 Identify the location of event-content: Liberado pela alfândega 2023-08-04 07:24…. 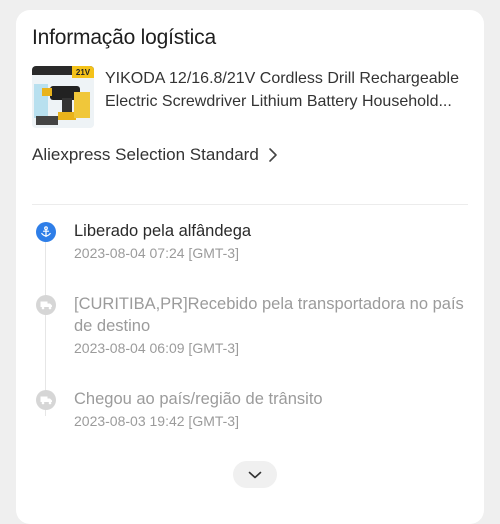
(279, 241).